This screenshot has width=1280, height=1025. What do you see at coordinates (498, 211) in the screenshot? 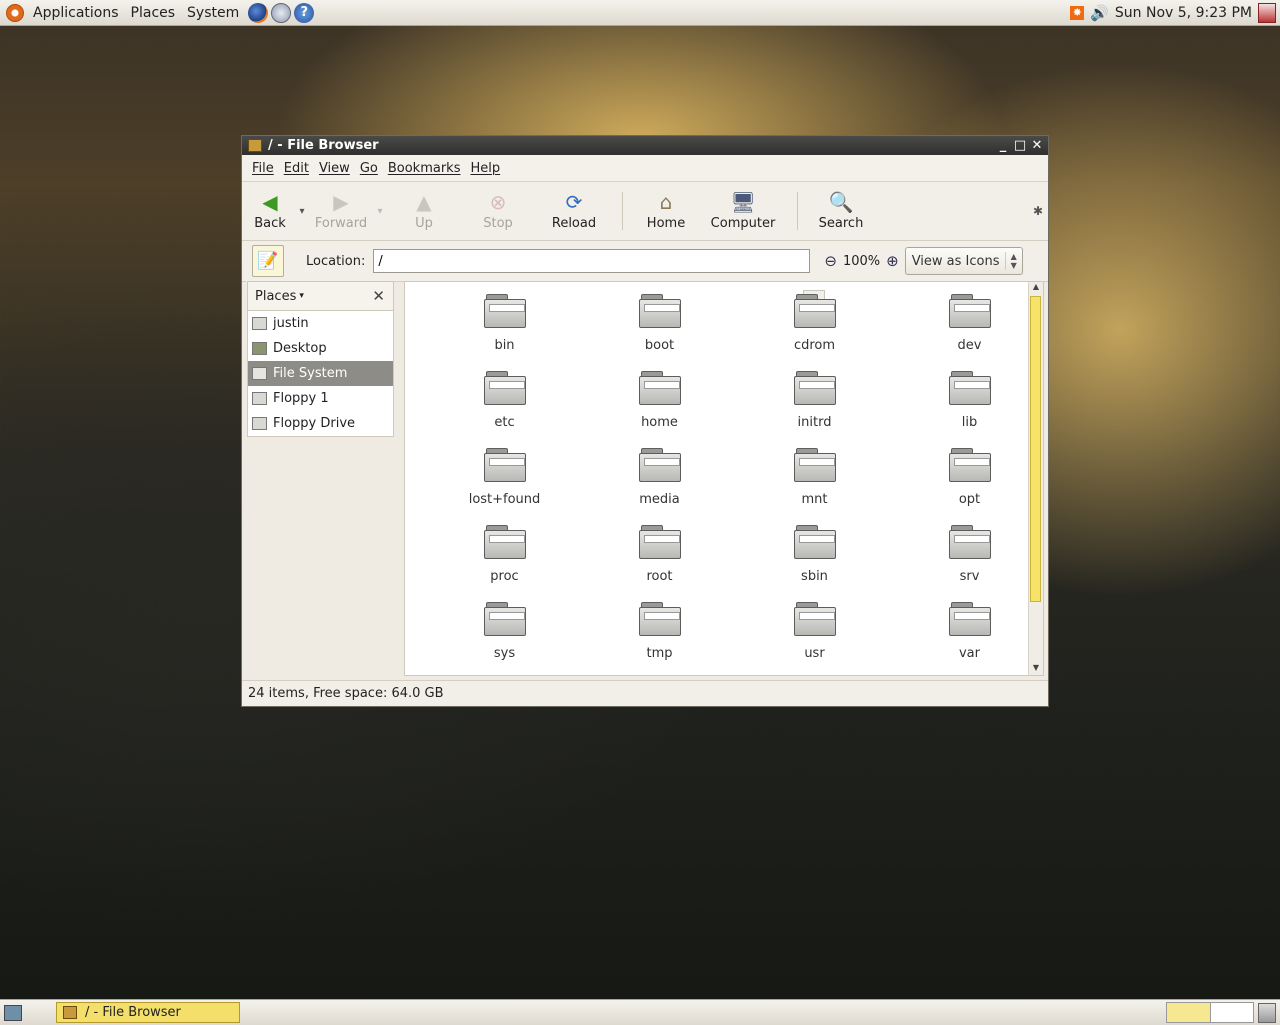
I see `stop-button: ⊗ Stop` at bounding box center [498, 211].